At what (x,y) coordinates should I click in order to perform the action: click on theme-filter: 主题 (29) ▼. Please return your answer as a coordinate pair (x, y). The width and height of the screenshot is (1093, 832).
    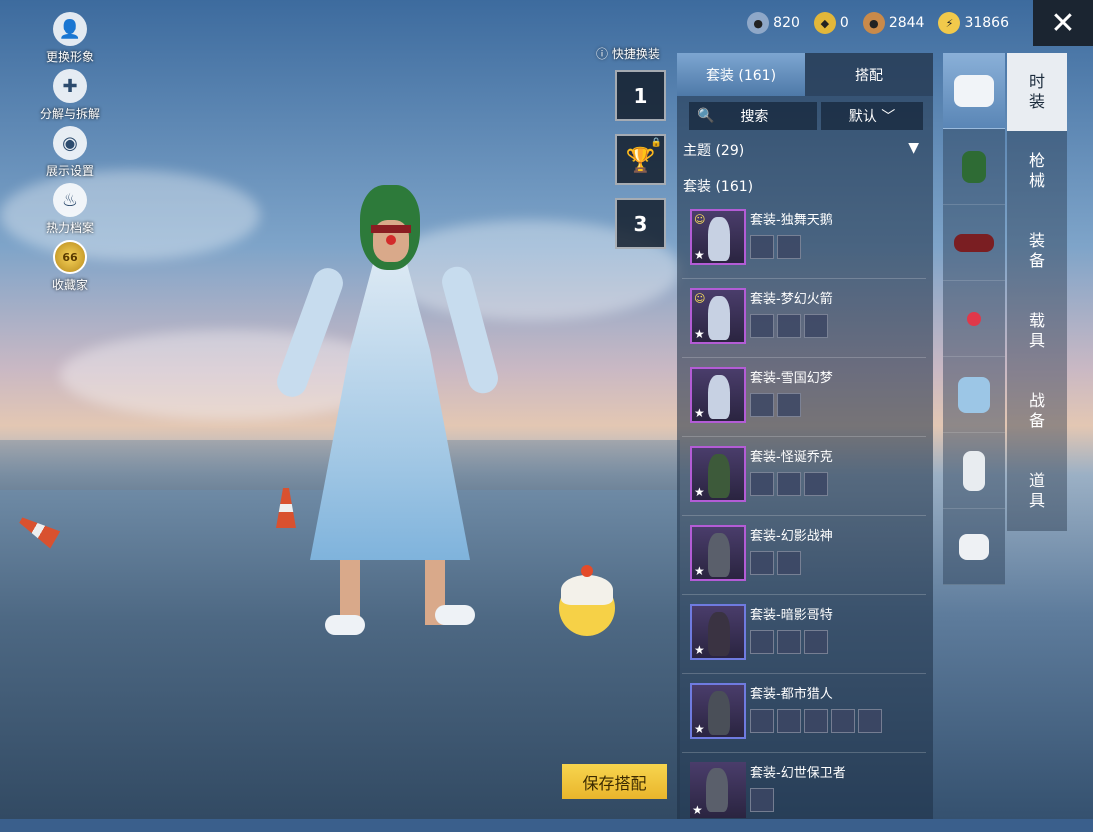
    Looking at the image, I should click on (801, 150).